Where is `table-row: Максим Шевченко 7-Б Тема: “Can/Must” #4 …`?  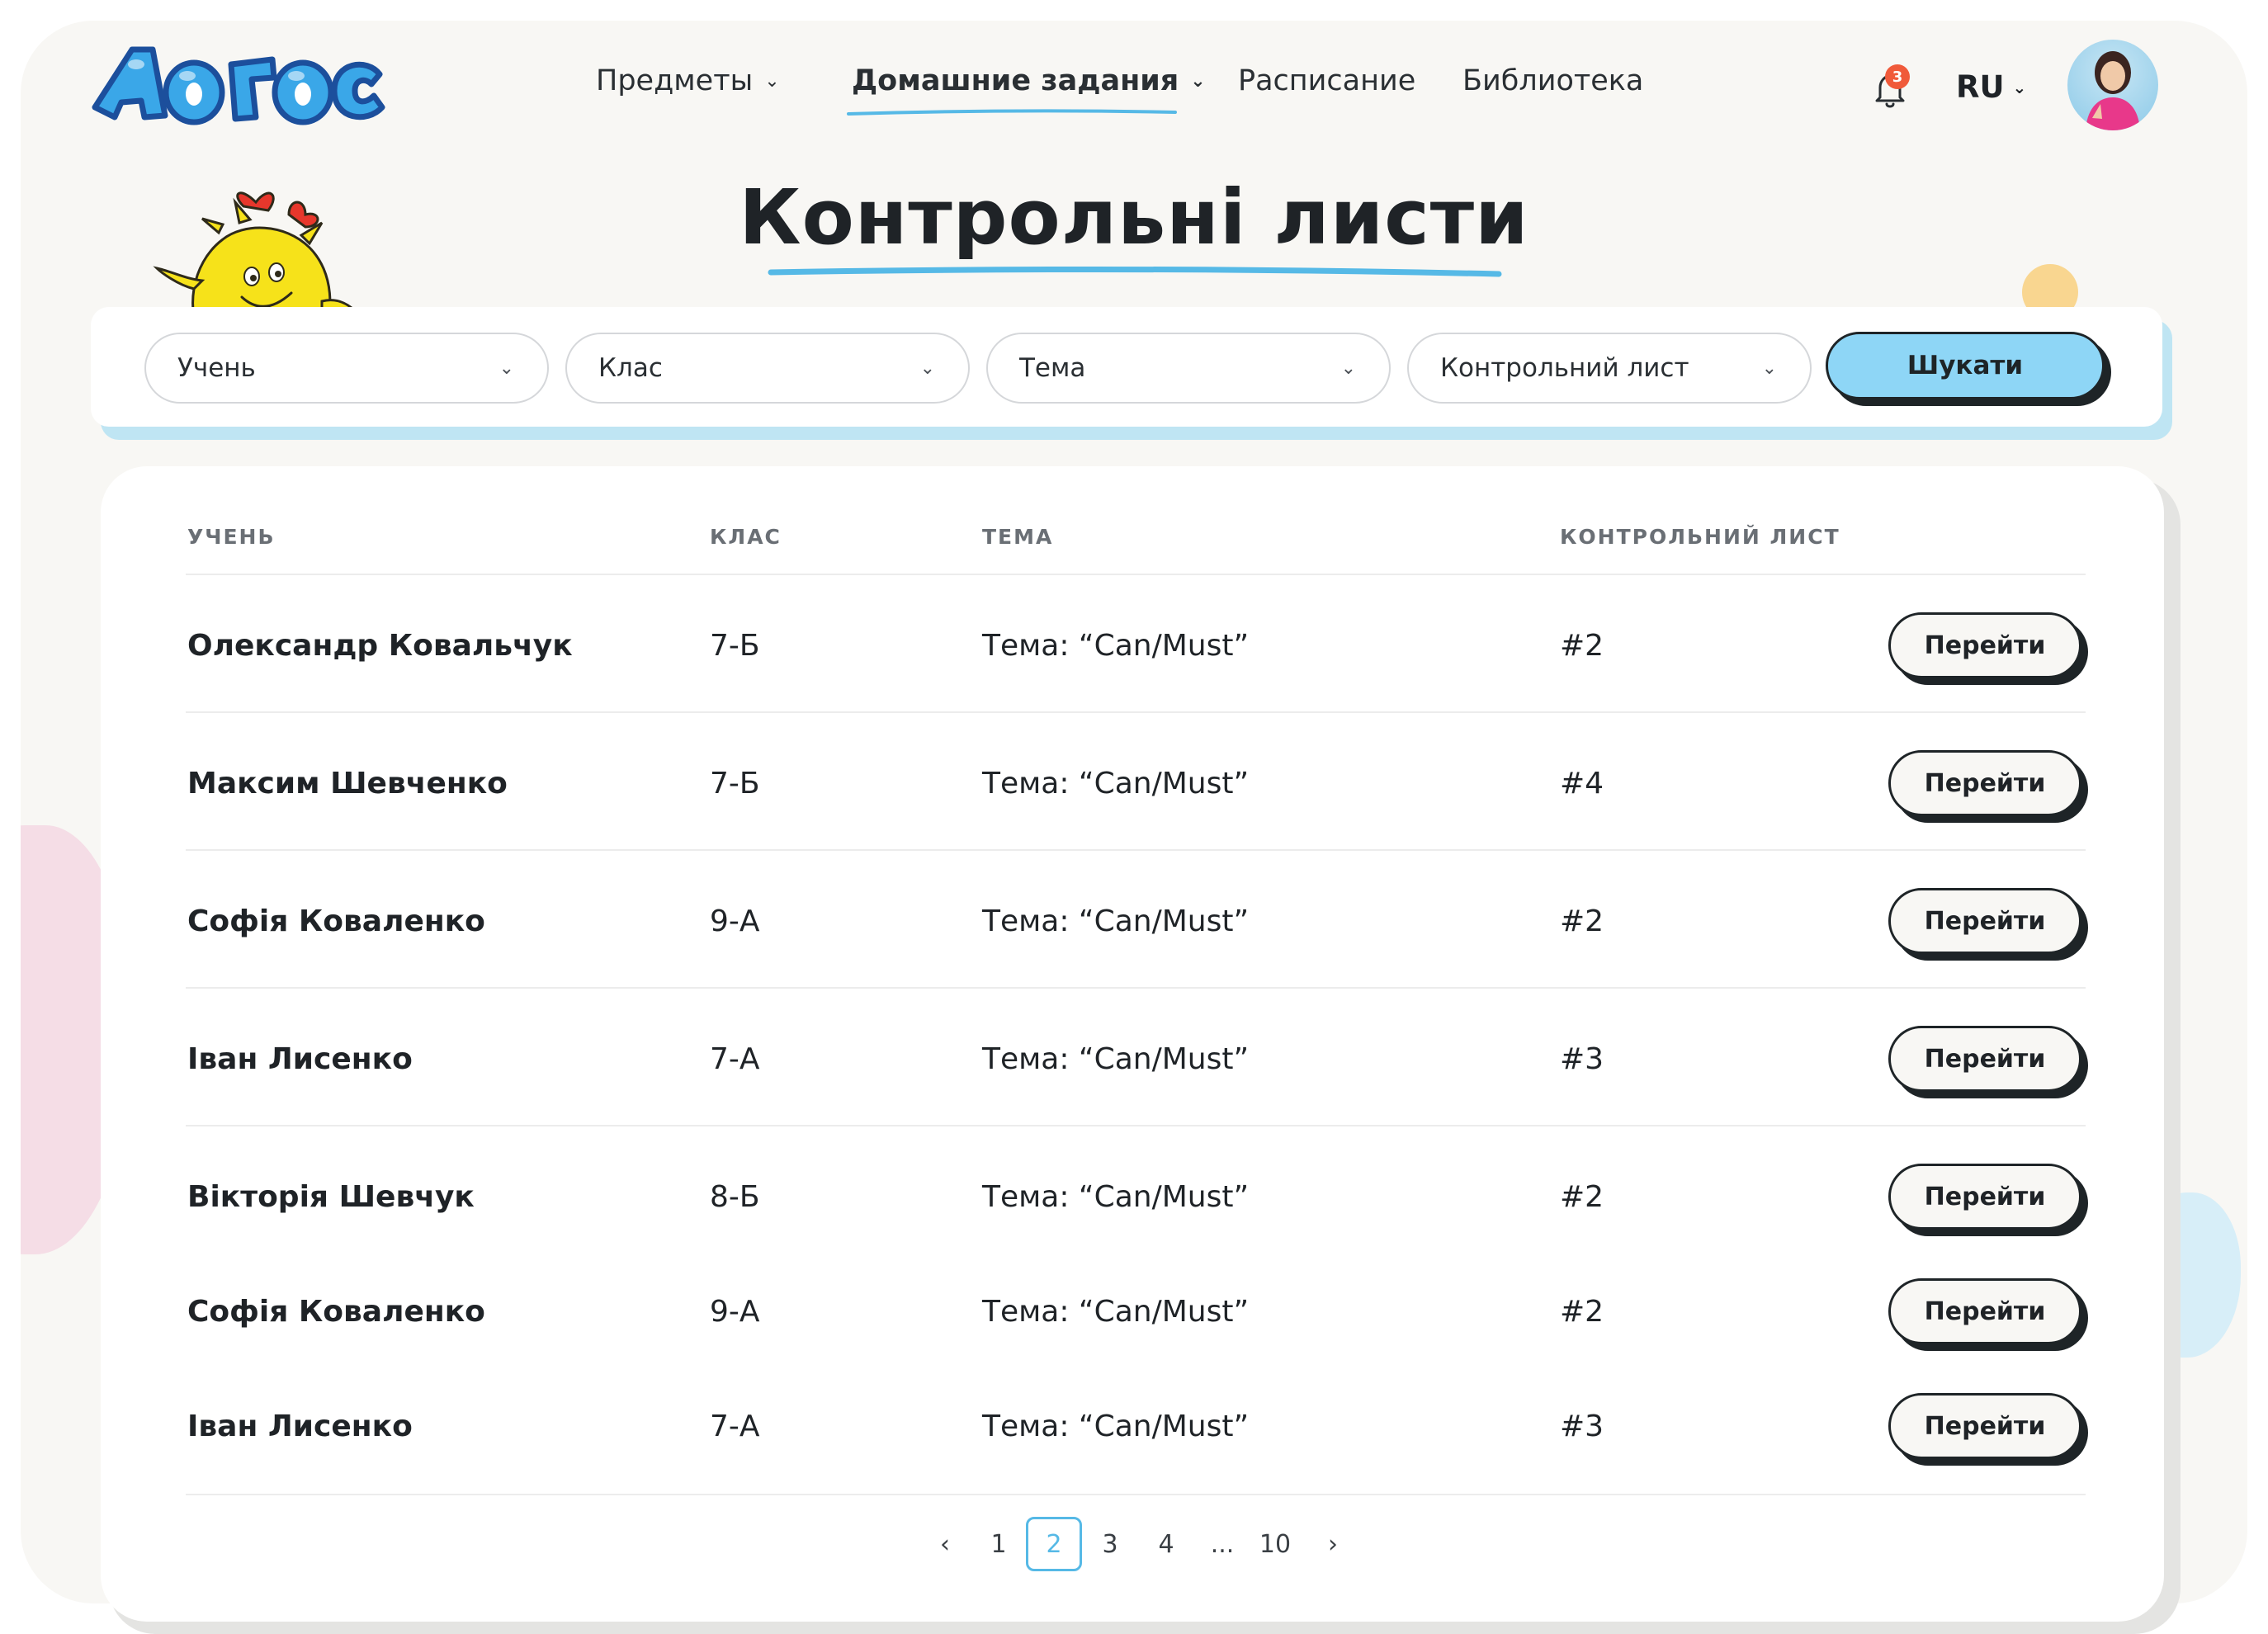 table-row: Максим Шевченко 7-Б Тема: “Can/Must” #4 … is located at coordinates (1134, 786).